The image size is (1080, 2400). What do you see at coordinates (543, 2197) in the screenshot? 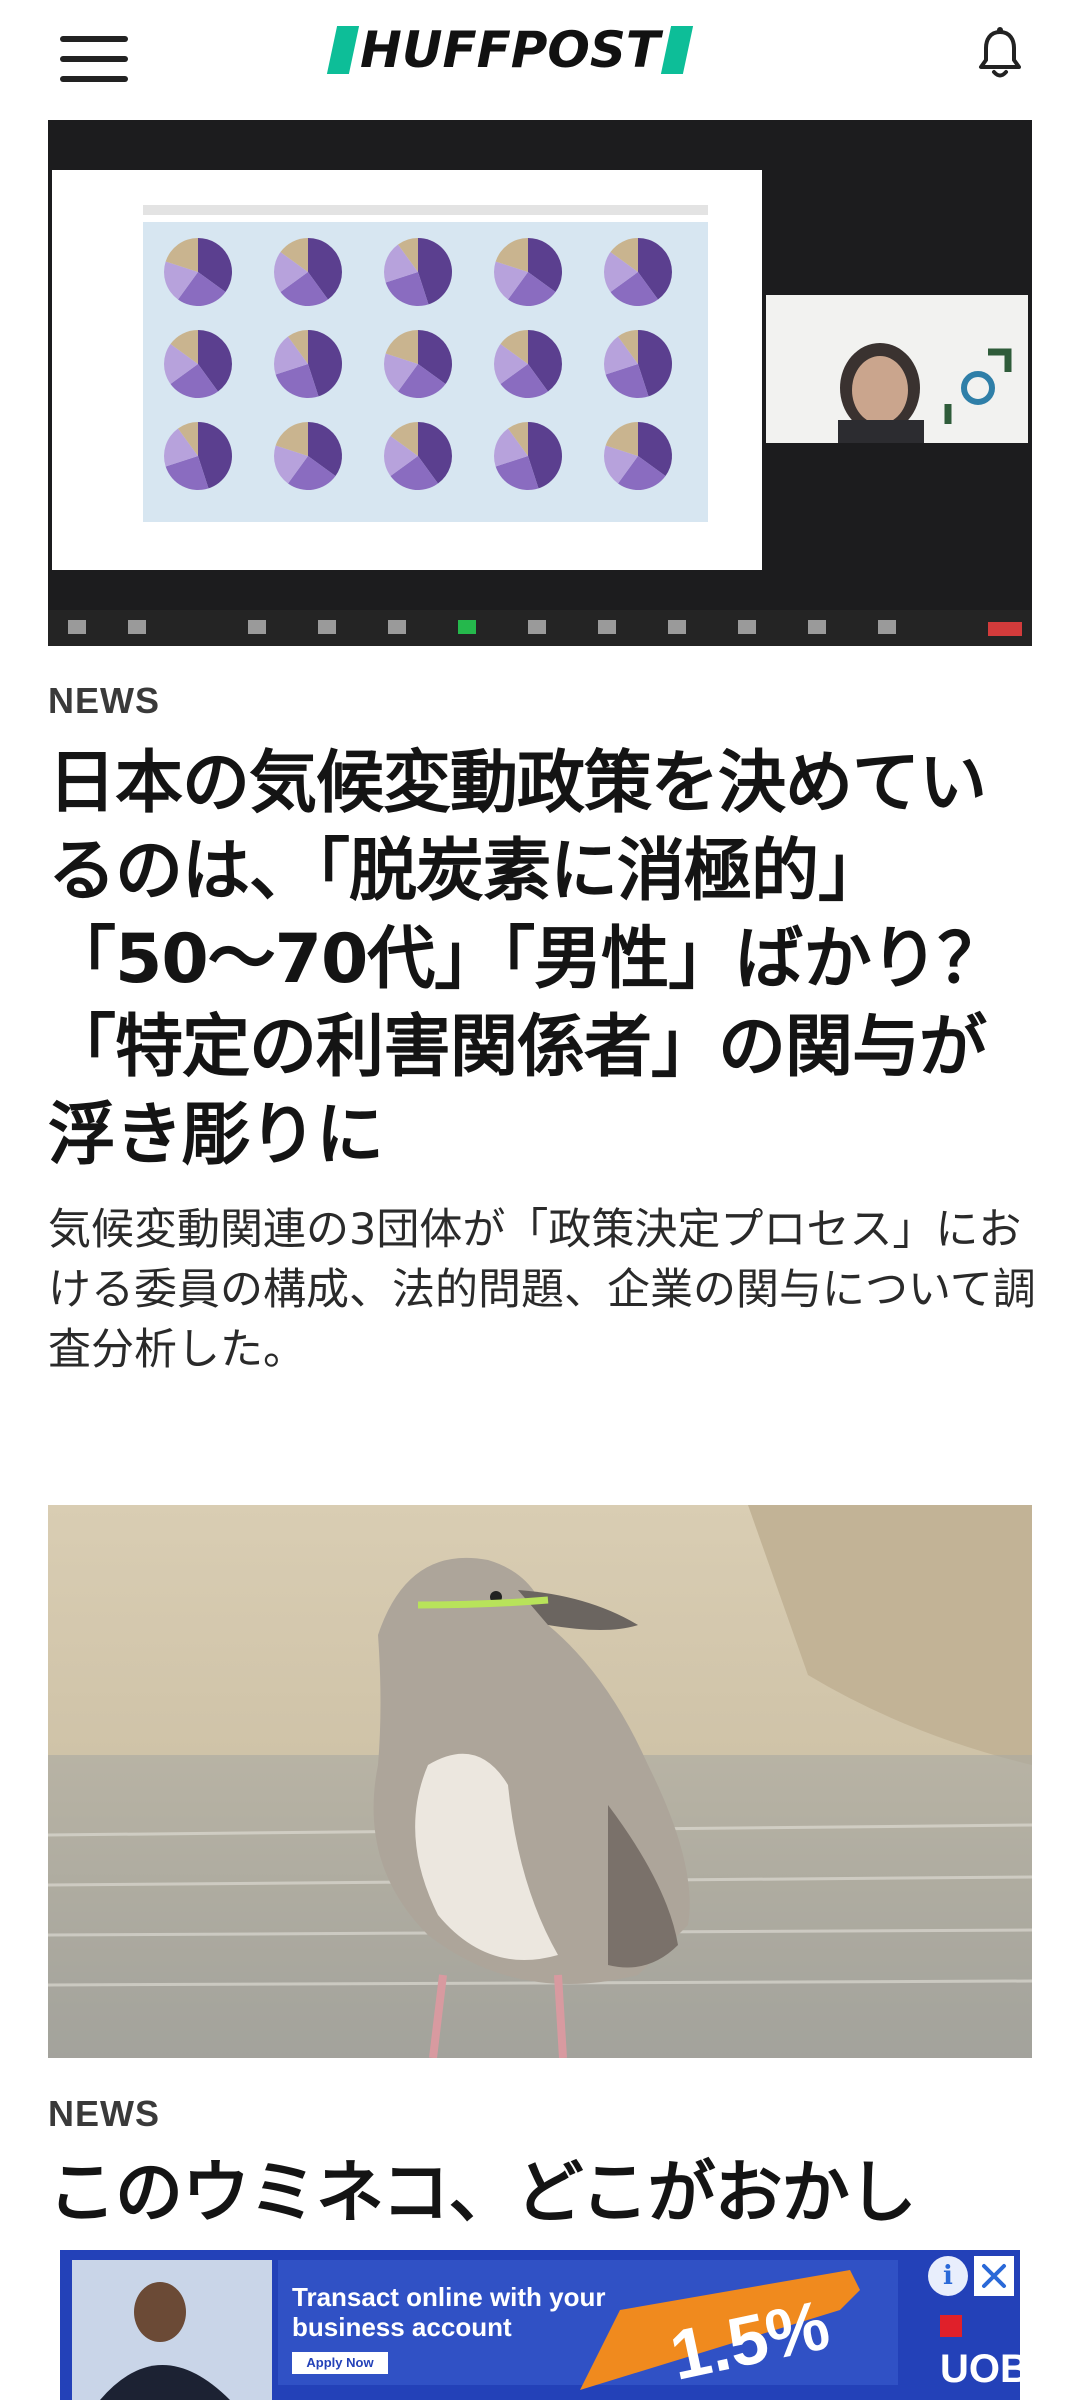
I see `article-headline: このウミネコ、どこがおかし` at bounding box center [543, 2197].